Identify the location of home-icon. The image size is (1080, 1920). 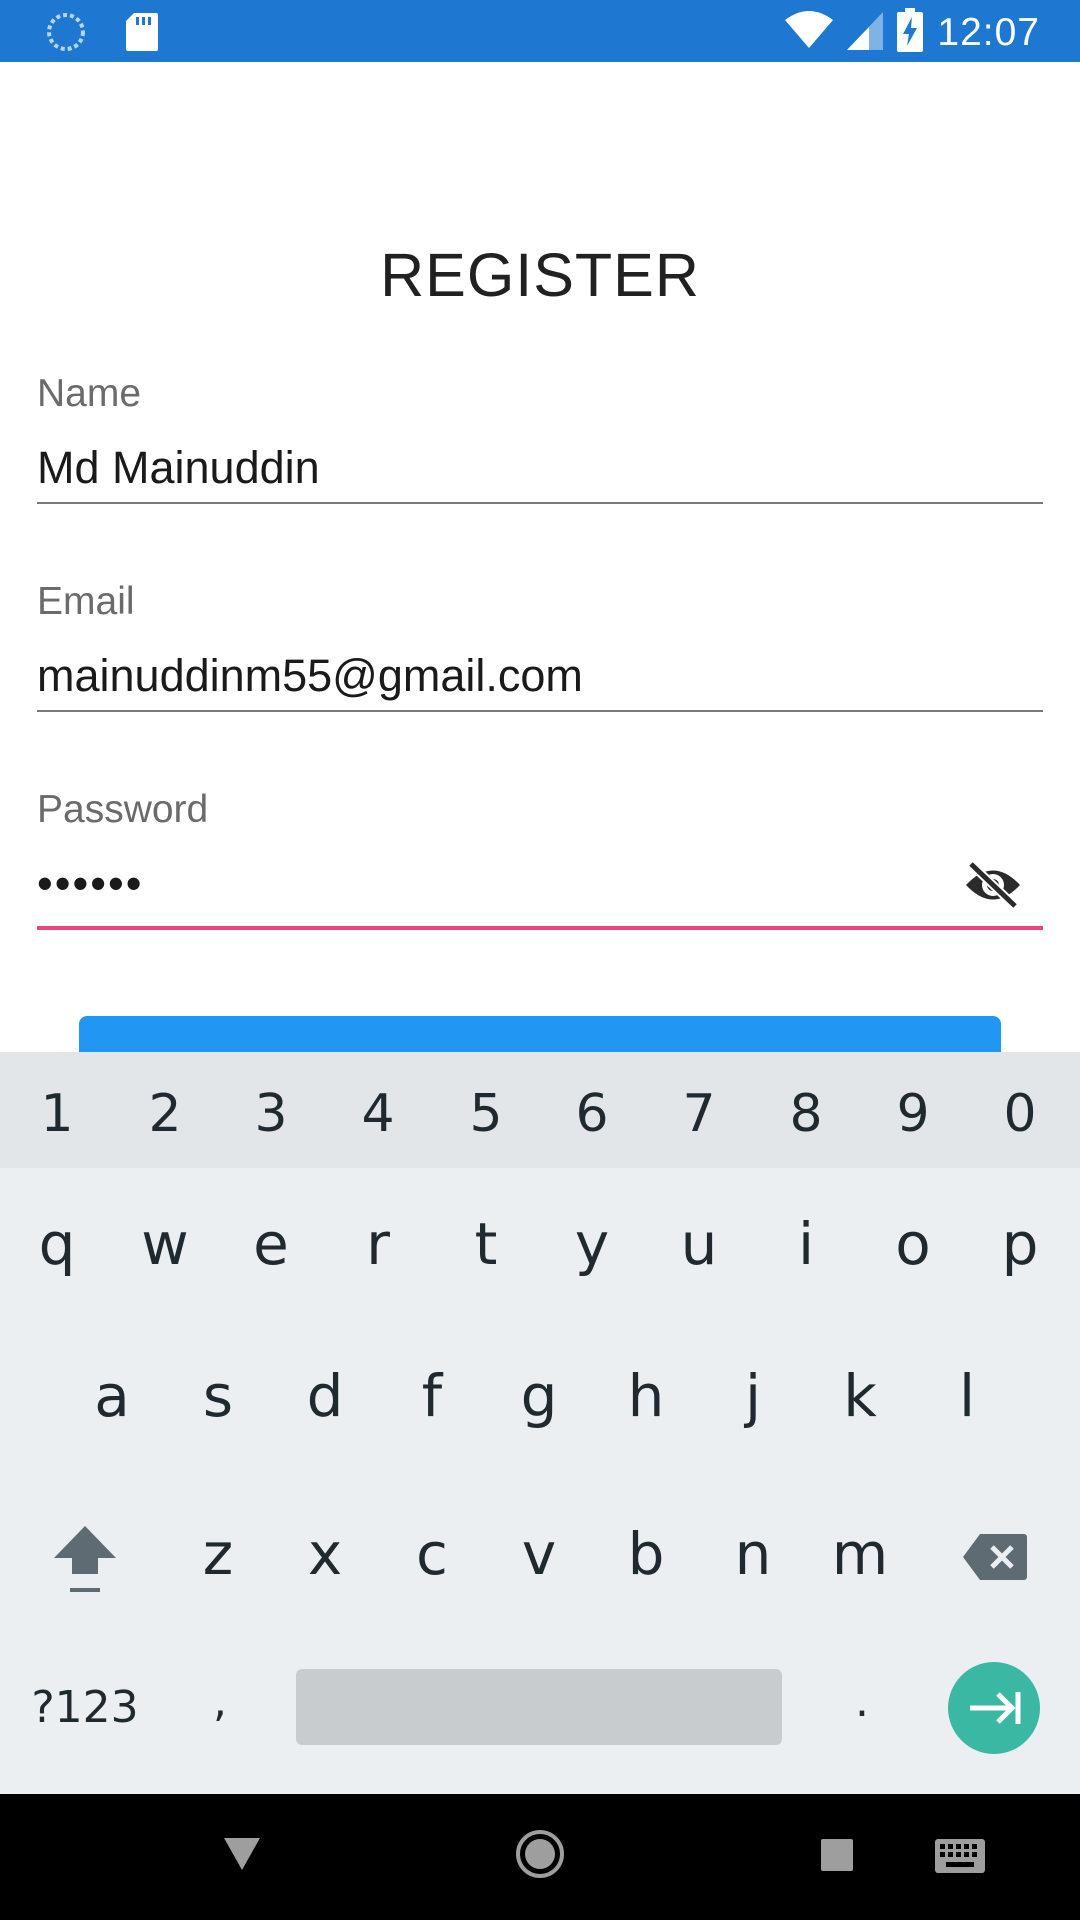
(540, 1856).